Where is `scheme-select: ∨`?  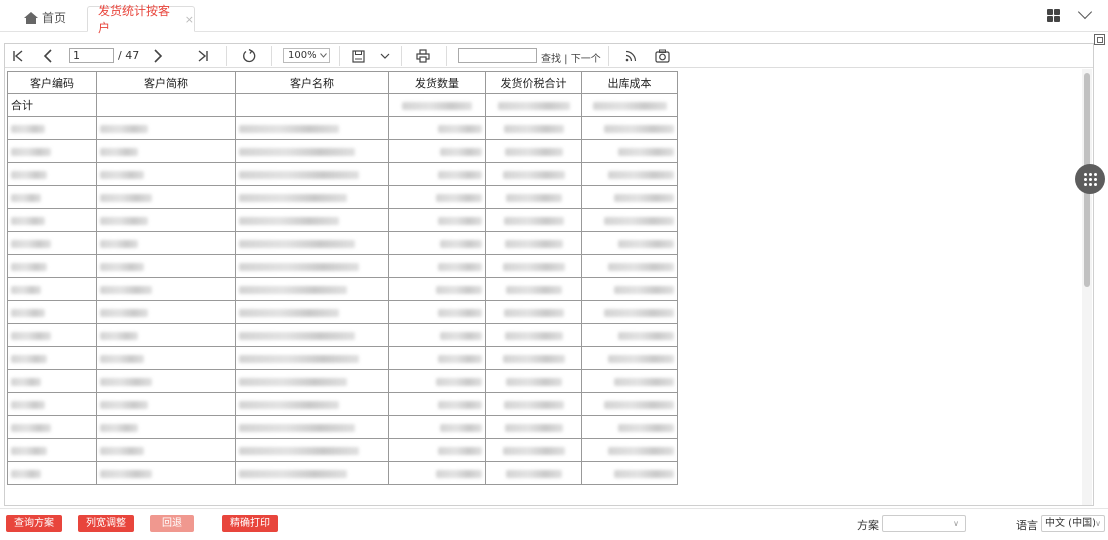 scheme-select: ∨ is located at coordinates (924, 523).